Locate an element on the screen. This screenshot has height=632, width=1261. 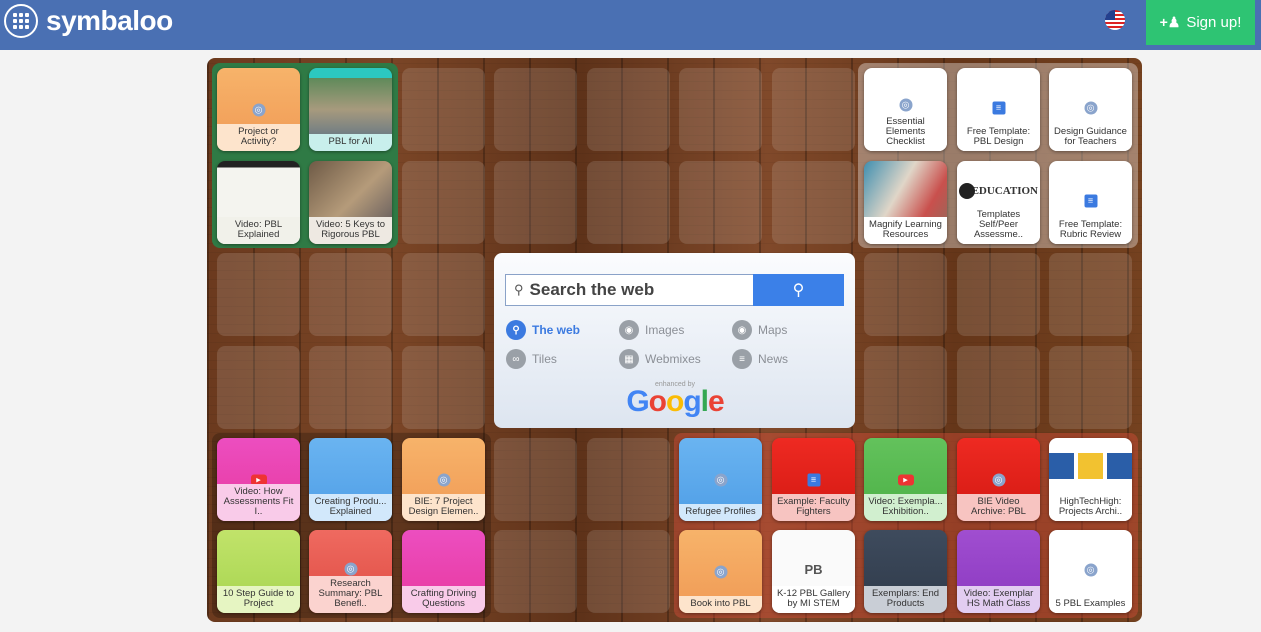
tile-video-pbl-explained: Video: PBL Explained is located at coordinates (258, 202).